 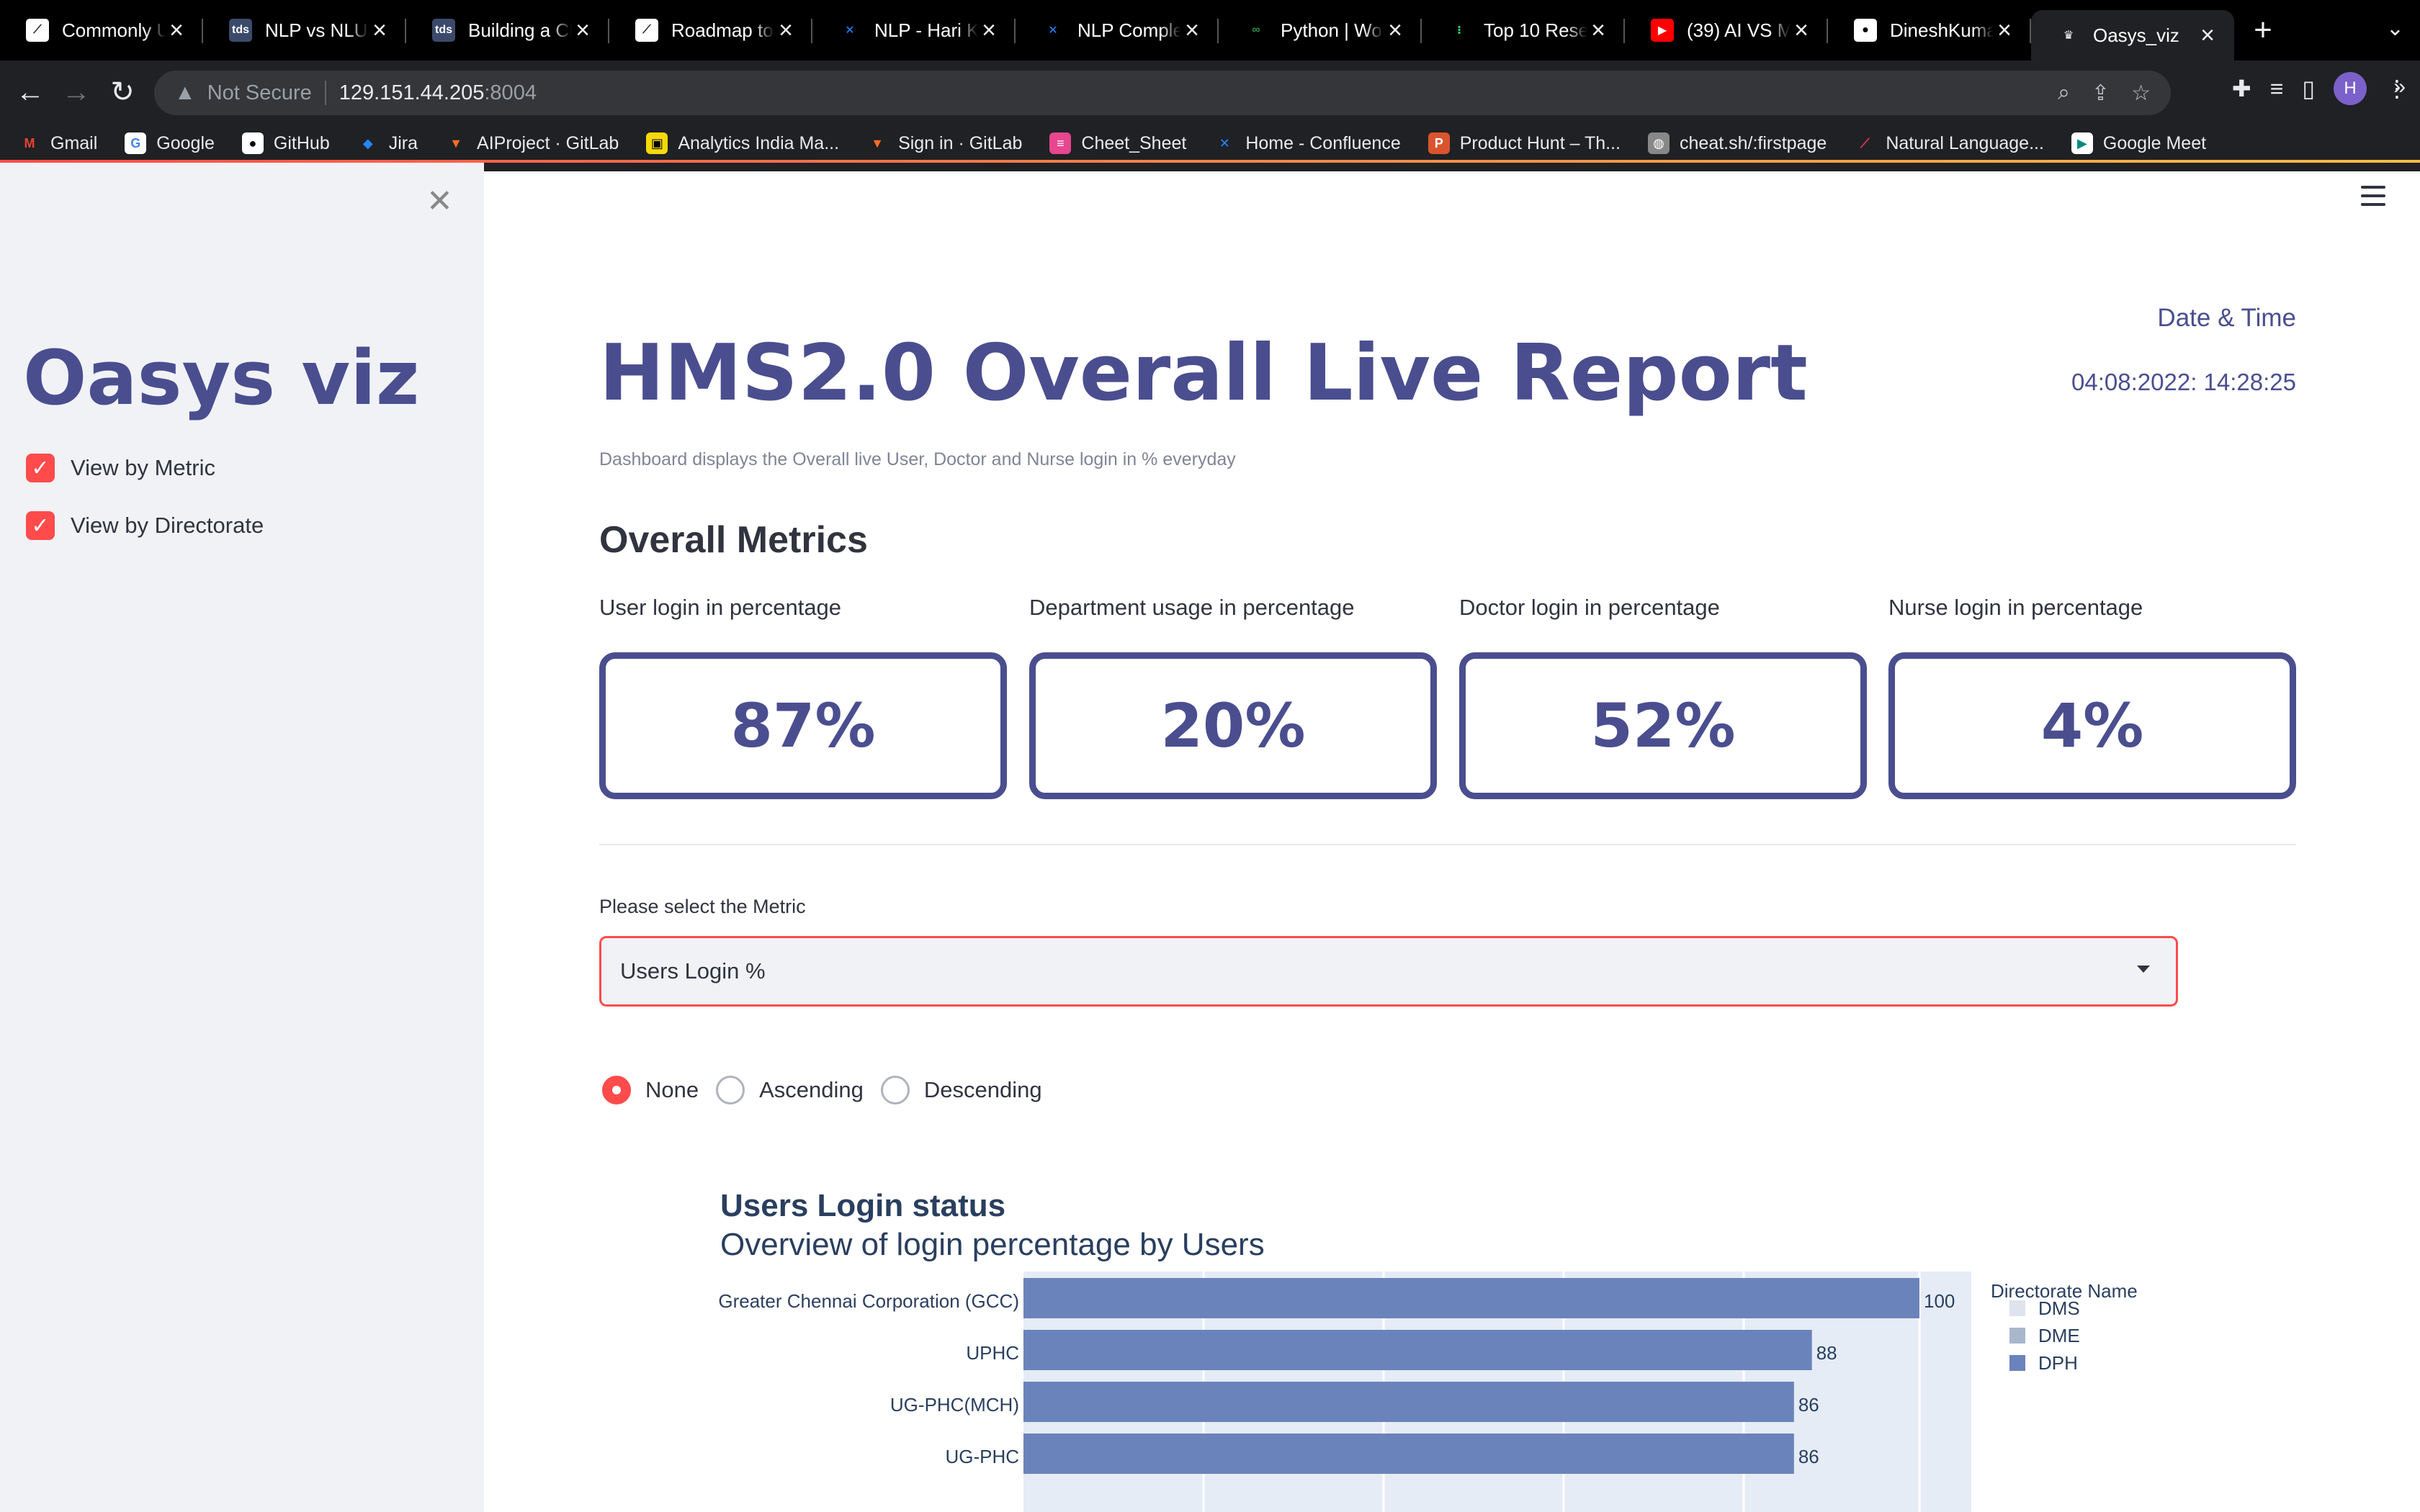 I want to click on metric-label: Doctor login in percentage, so click(x=1589, y=607).